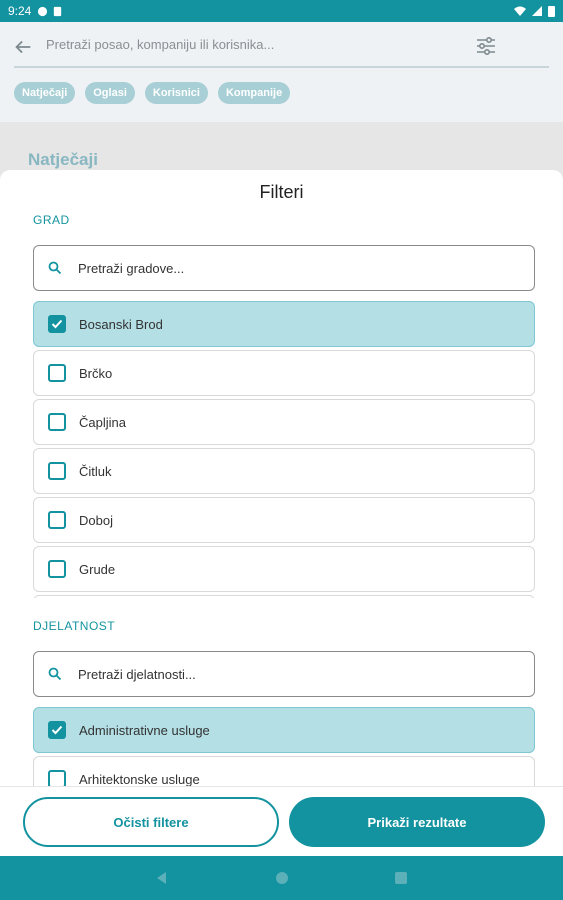  I want to click on list-item-label: Brčko, so click(96, 373).